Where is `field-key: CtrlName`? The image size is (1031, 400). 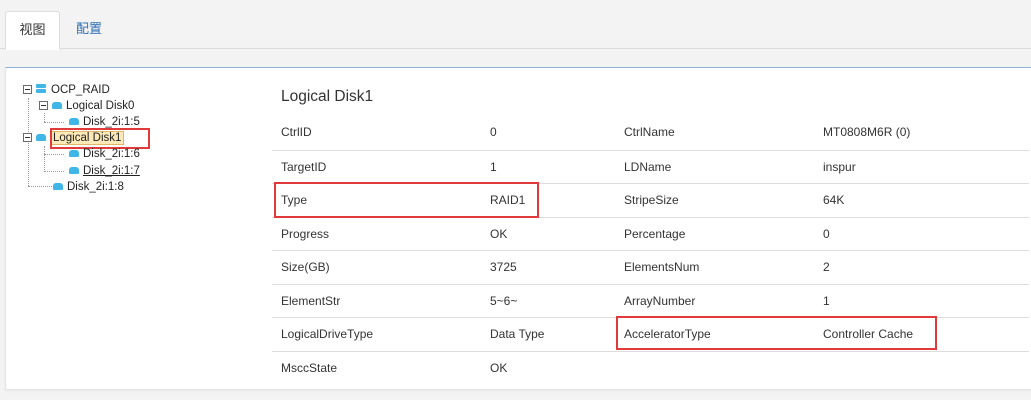 field-key: CtrlName is located at coordinates (649, 132).